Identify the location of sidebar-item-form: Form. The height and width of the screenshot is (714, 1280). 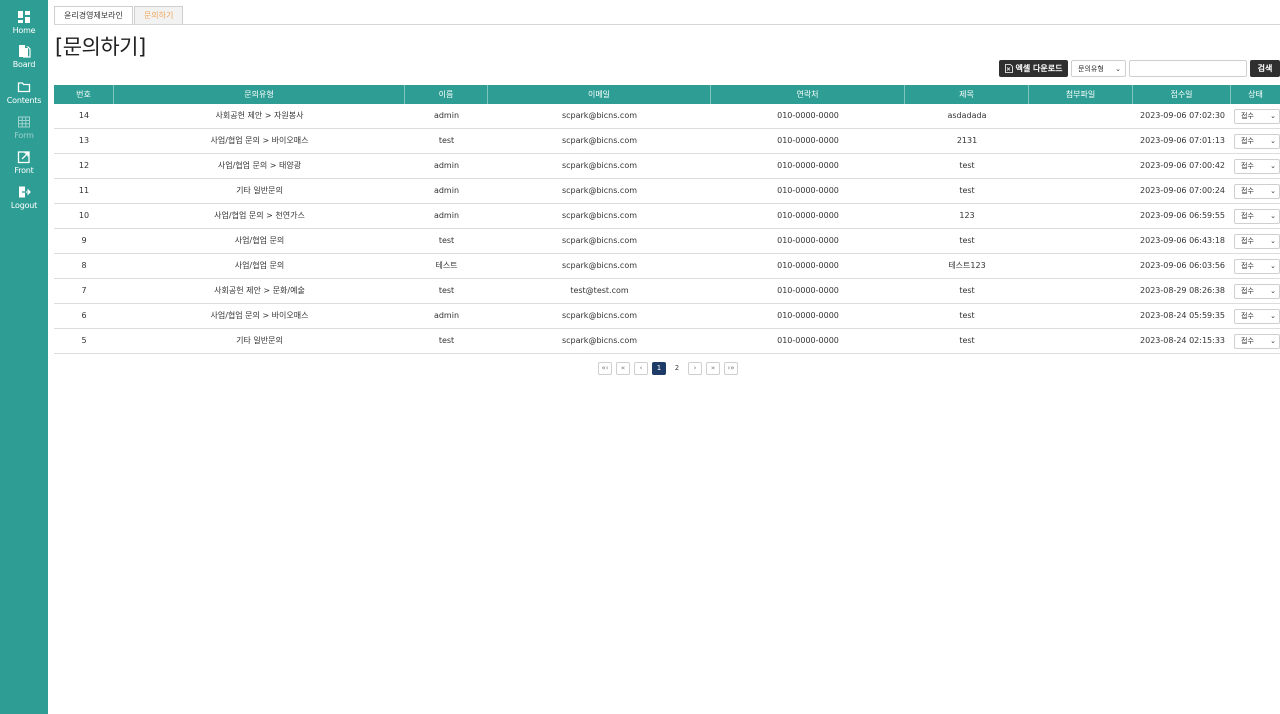
(24, 132).